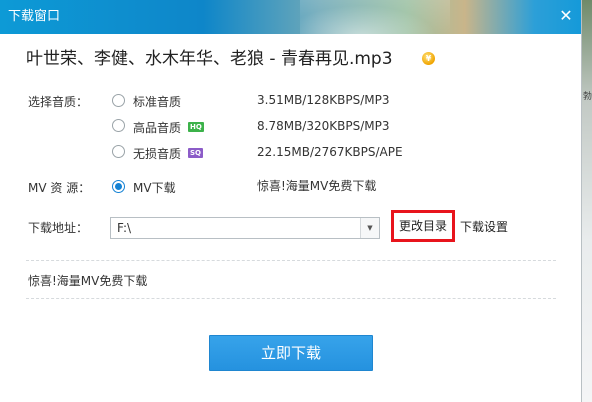 The height and width of the screenshot is (402, 592). What do you see at coordinates (59, 188) in the screenshot?
I see `mv-resource-label: MV 资 源：` at bounding box center [59, 188].